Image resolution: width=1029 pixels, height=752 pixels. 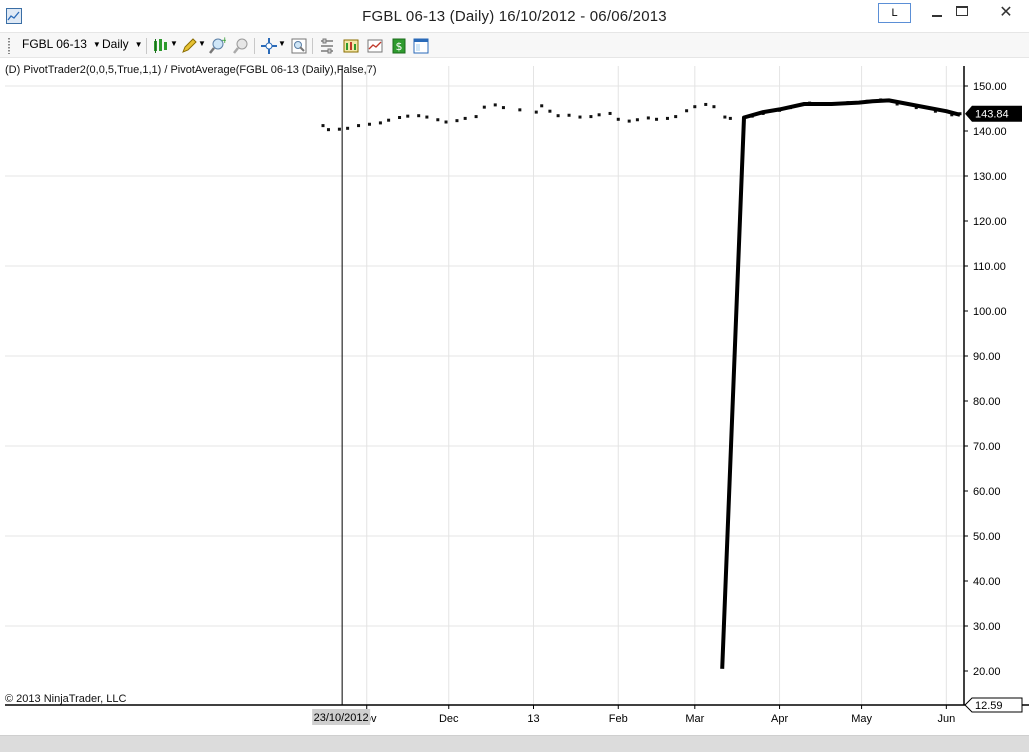 I want to click on strategies-icon, so click(x=351, y=46).